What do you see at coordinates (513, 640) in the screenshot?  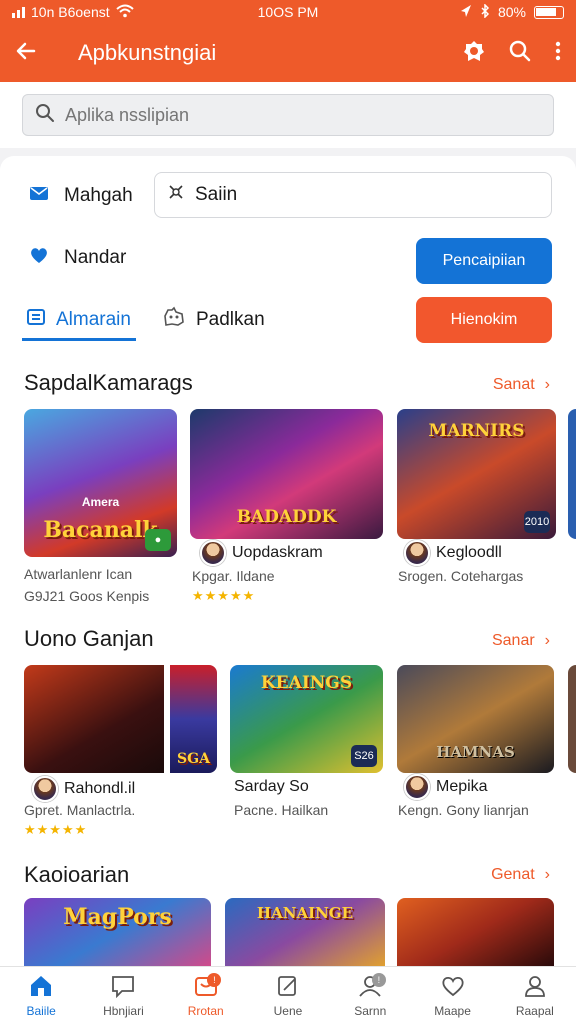 I see `see-more-label: Sanar` at bounding box center [513, 640].